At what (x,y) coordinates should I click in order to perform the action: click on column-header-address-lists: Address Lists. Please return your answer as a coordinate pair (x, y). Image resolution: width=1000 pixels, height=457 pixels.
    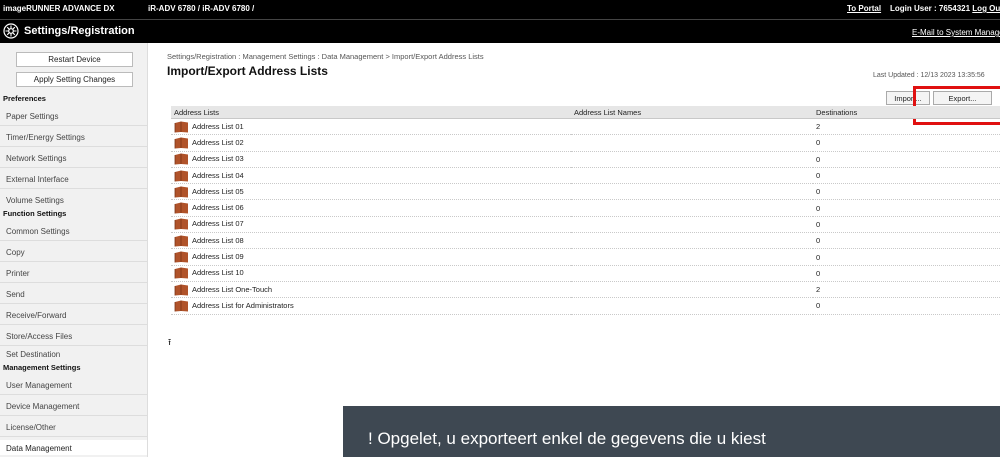
    Looking at the image, I should click on (371, 112).